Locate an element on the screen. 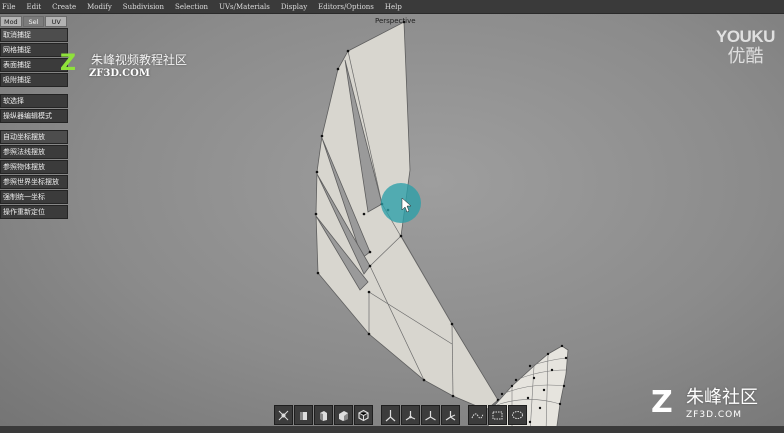  youku-cn: 优酷 is located at coordinates (745, 56).